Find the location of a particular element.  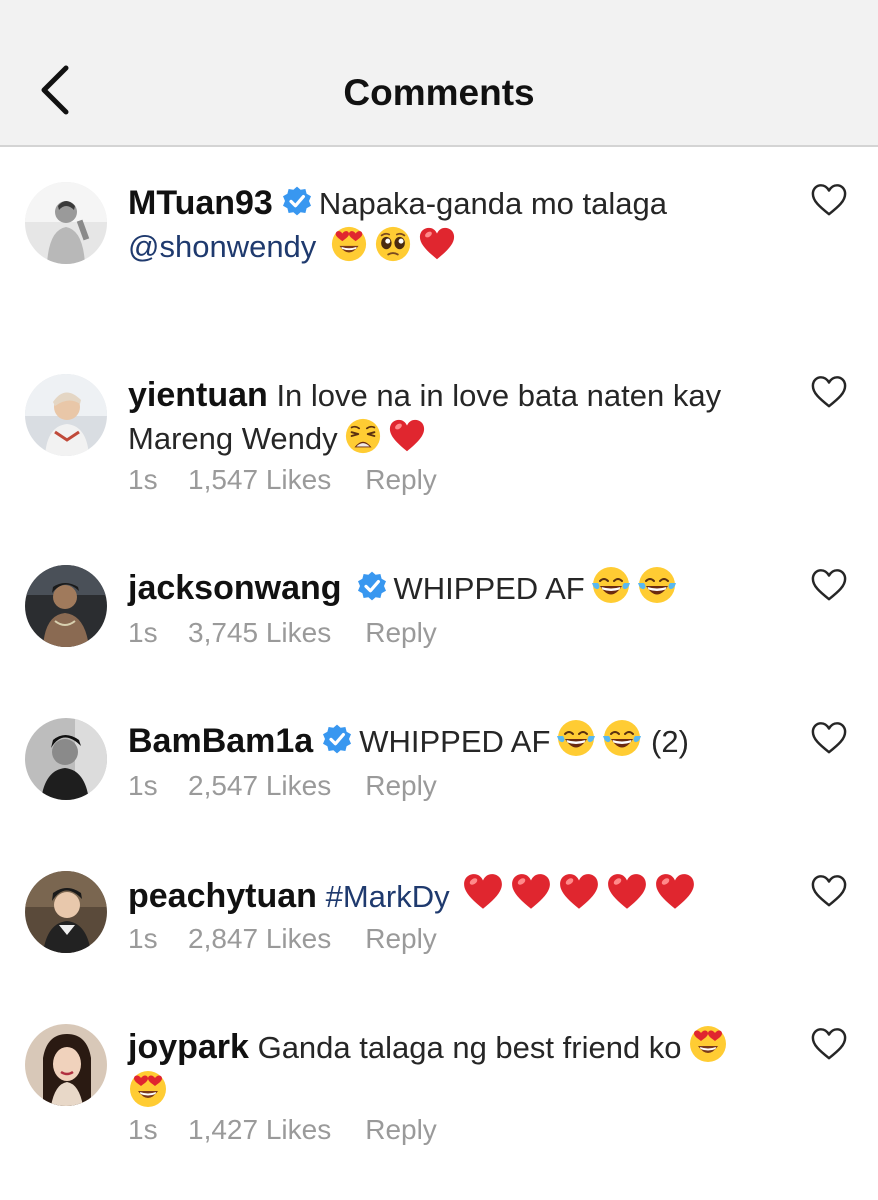

comment-username: peachytuan is located at coordinates (222, 896).